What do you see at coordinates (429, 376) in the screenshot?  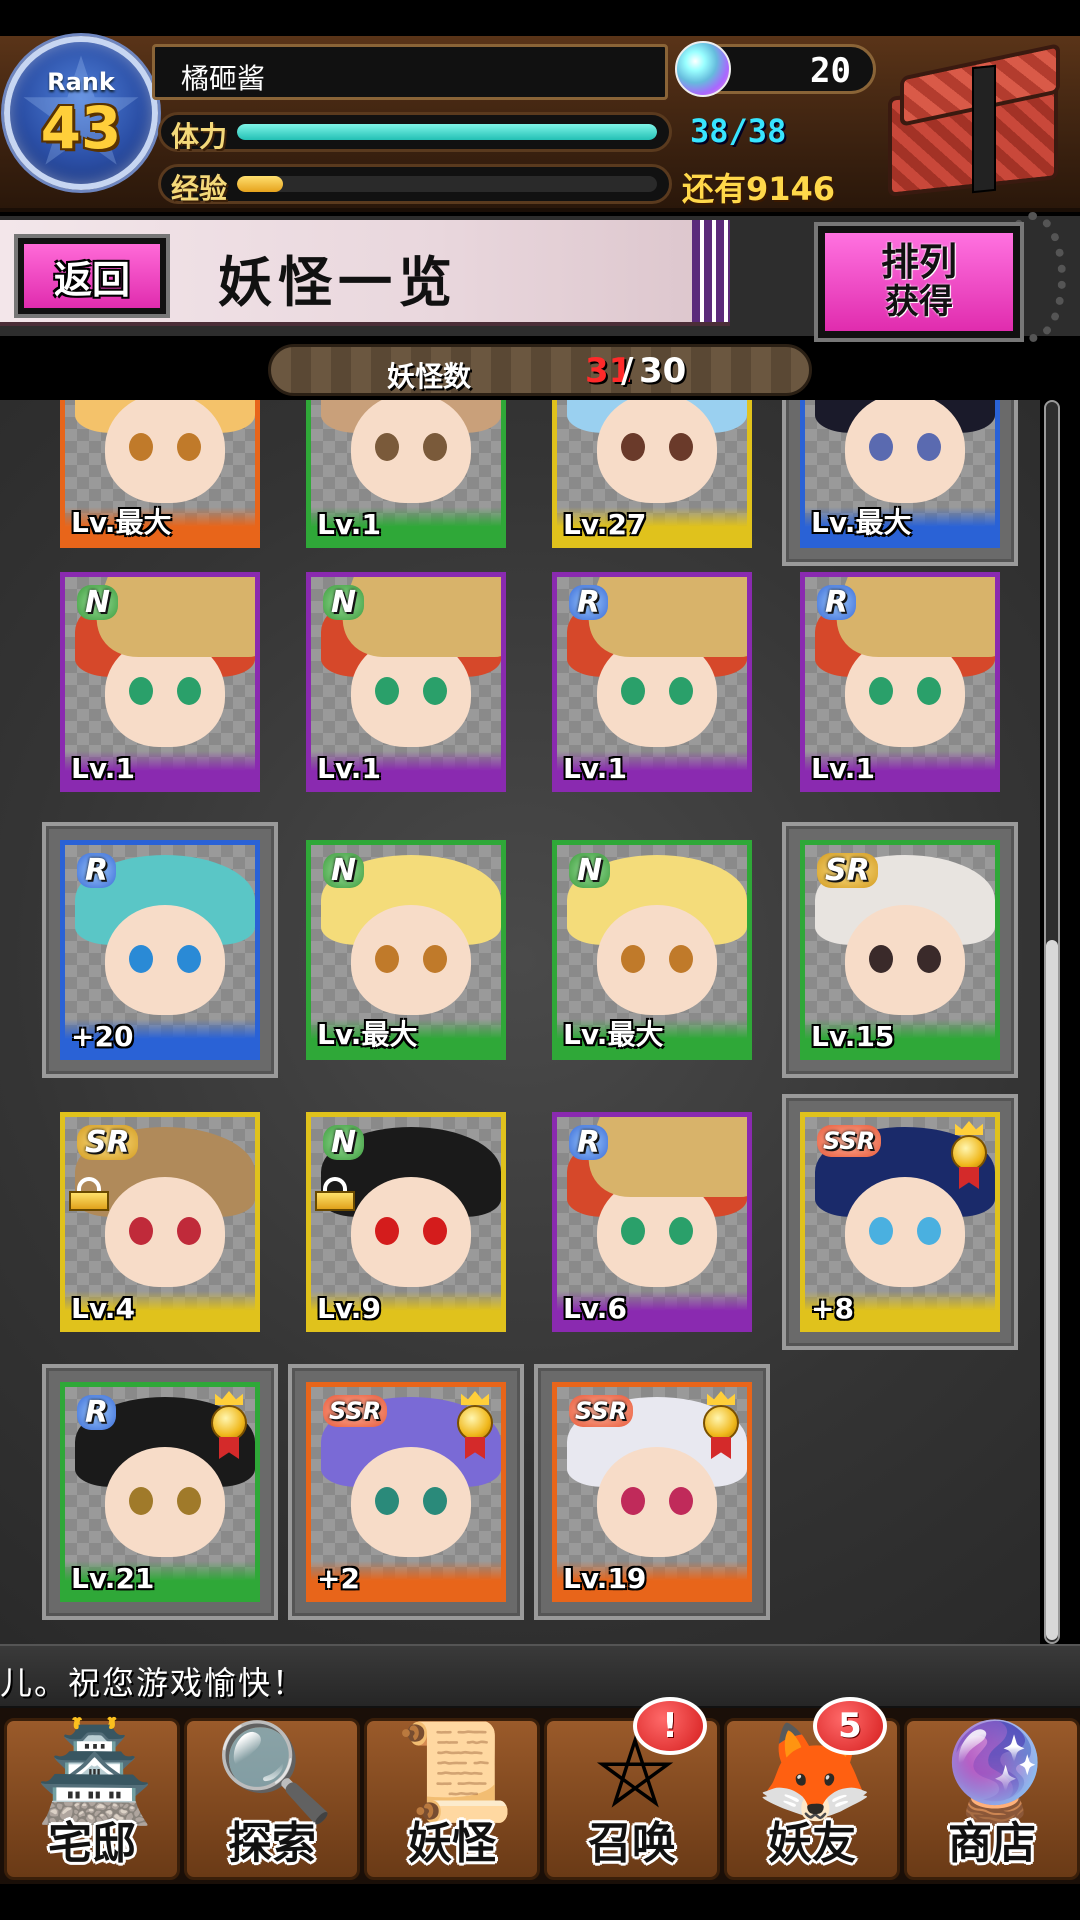 I see `count-label: 妖怪数` at bounding box center [429, 376].